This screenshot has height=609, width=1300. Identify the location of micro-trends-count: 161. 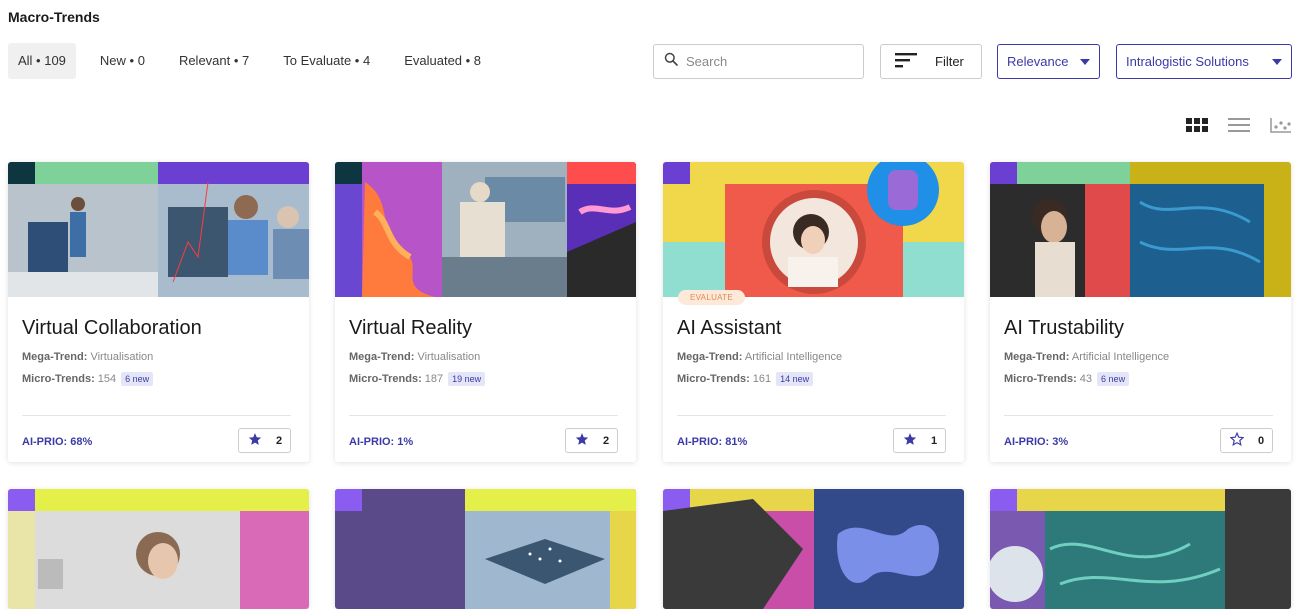
(762, 379).